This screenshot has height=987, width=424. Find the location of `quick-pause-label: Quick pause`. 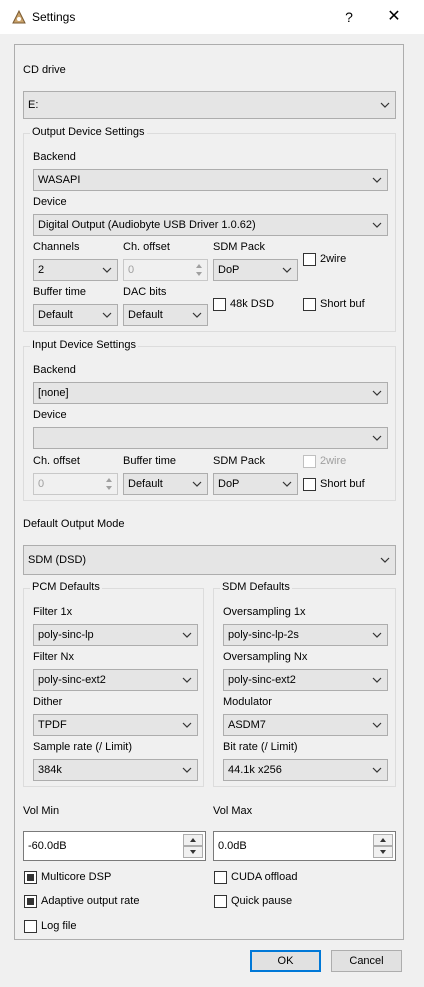

quick-pause-label: Quick pause is located at coordinates (262, 901).